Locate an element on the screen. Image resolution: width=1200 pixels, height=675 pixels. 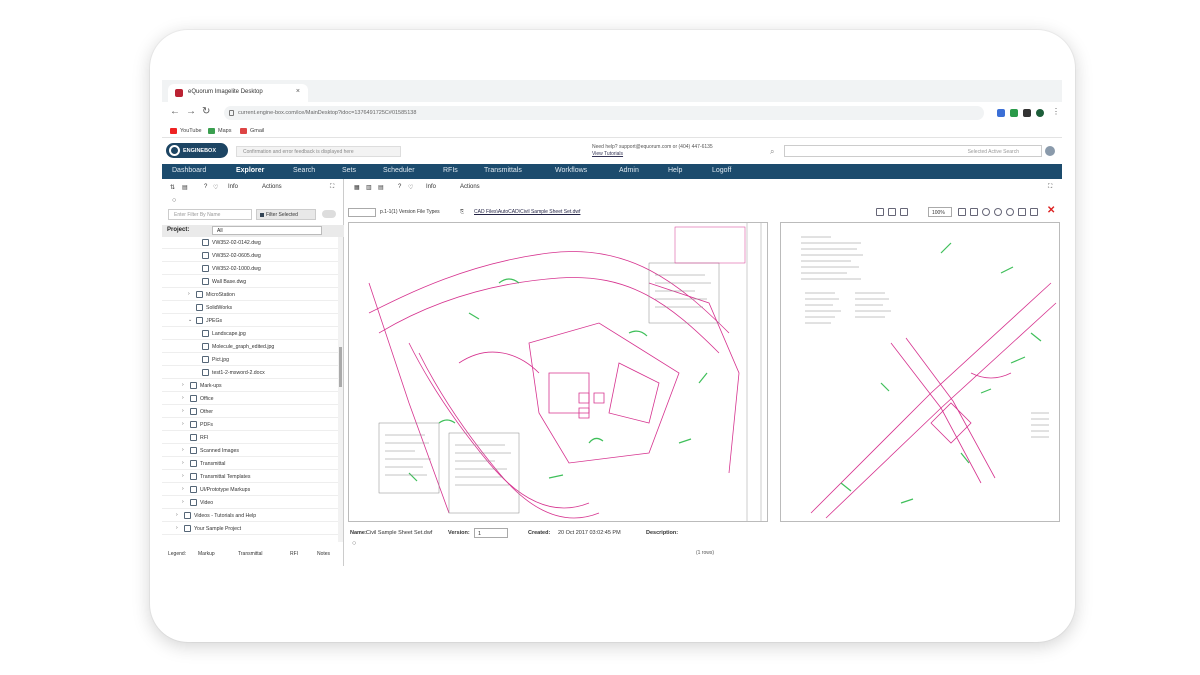
zoom-select: 100% is located at coordinates (940, 212).